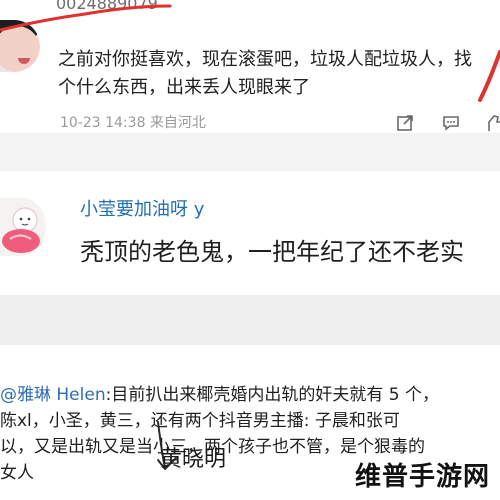 The height and width of the screenshot is (500, 500). Describe the element at coordinates (422, 477) in the screenshot. I see `watermark: 维普手游网` at that location.